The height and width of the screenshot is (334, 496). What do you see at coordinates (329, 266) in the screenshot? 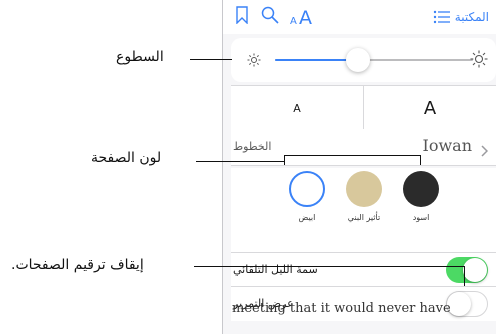
I see `callout-pagination-line` at bounding box center [329, 266].